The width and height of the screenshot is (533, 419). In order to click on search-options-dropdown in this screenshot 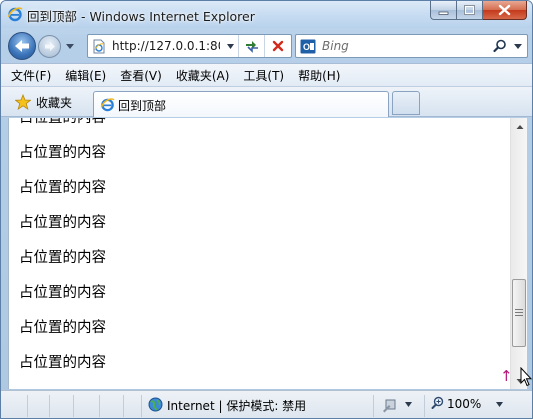, I will do `click(518, 46)`.